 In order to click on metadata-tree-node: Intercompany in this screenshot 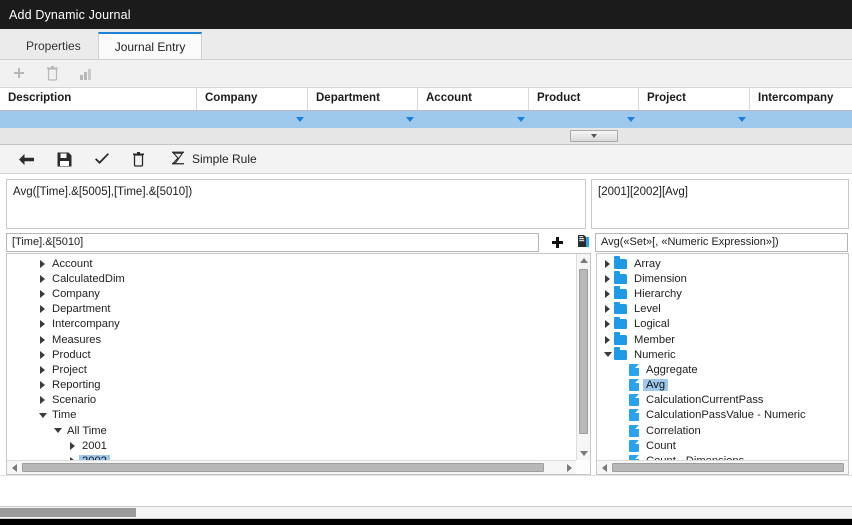, I will do `click(291, 324)`.